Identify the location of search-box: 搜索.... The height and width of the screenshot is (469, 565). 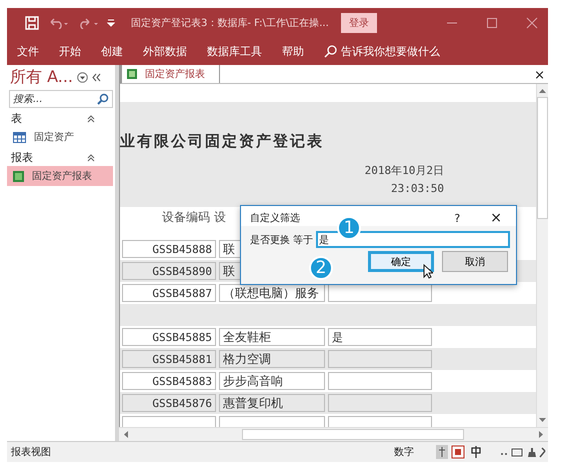
(61, 99).